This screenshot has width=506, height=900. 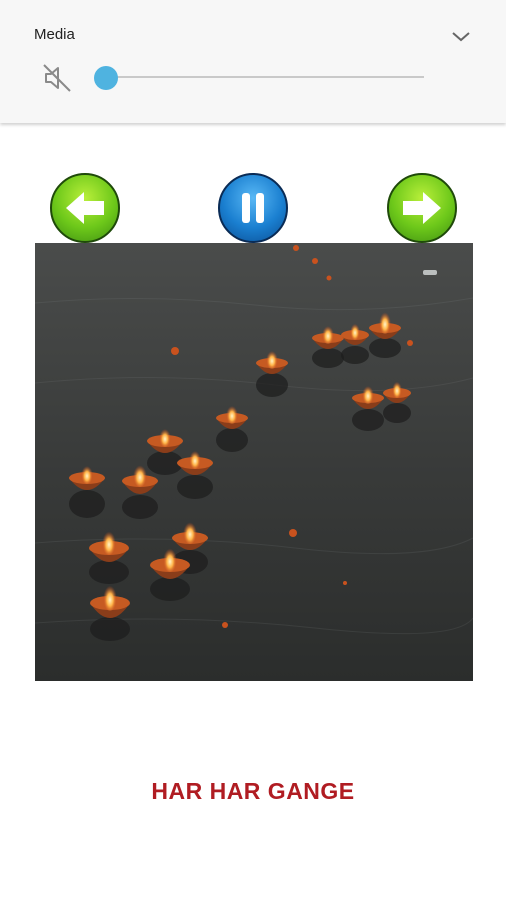 What do you see at coordinates (54, 34) in the screenshot?
I see `media-panel-title: Media` at bounding box center [54, 34].